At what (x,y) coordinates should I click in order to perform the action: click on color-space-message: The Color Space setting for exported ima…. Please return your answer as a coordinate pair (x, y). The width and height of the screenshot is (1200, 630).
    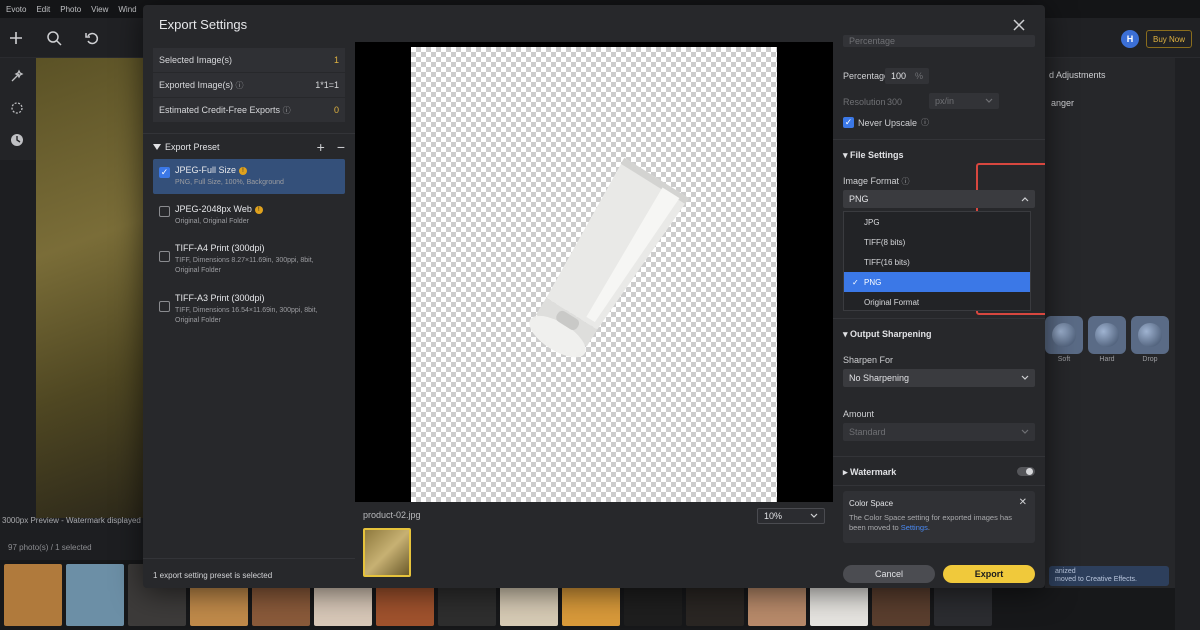
    Looking at the image, I should click on (931, 522).